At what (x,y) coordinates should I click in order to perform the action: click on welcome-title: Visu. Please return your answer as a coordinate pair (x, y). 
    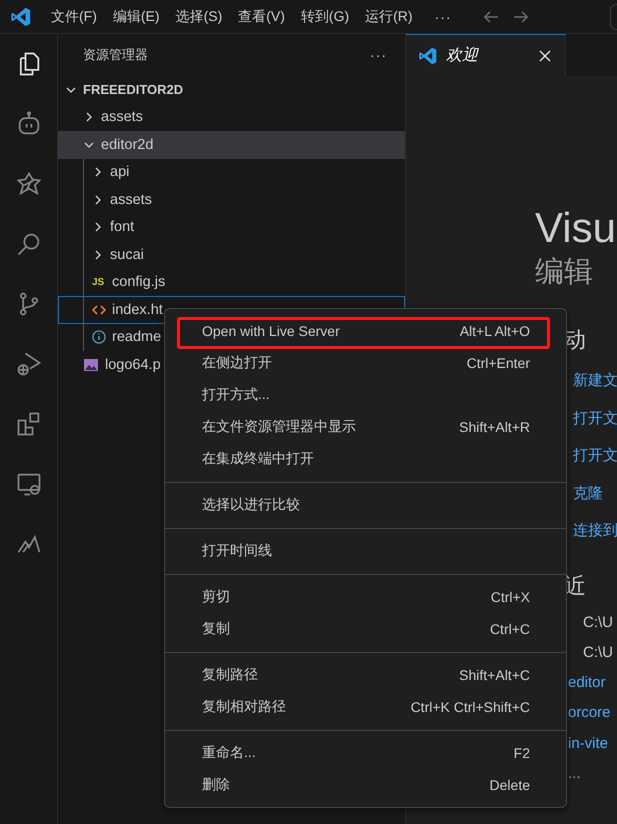
    Looking at the image, I should click on (575, 228).